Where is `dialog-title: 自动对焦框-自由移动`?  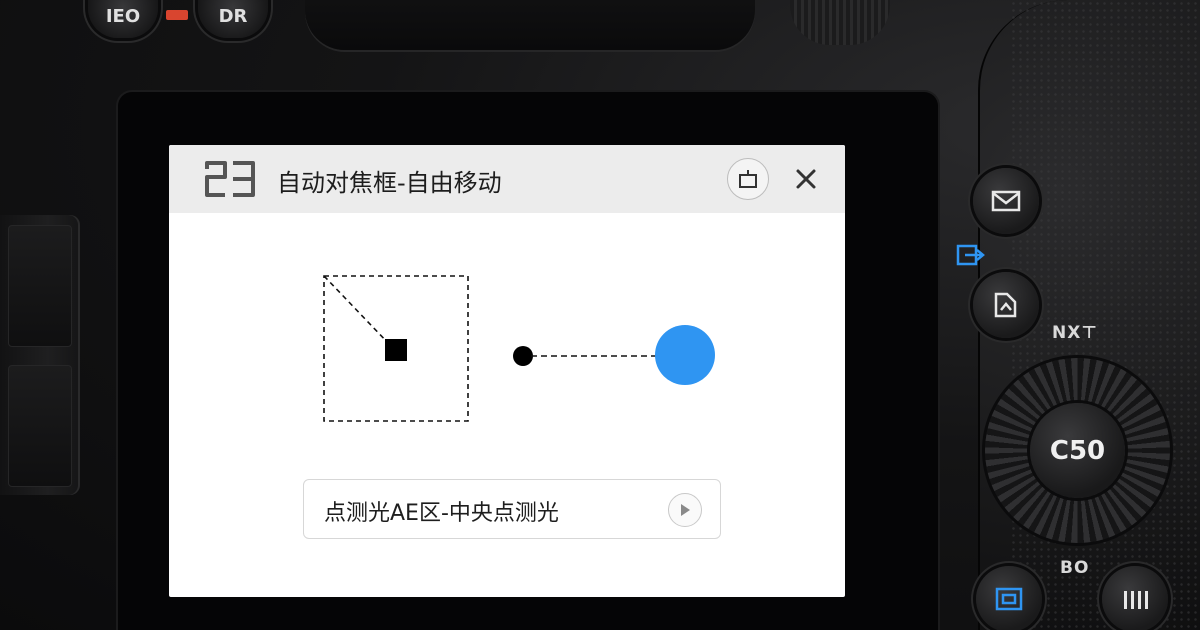 dialog-title: 自动对焦框-自由移动 is located at coordinates (389, 183).